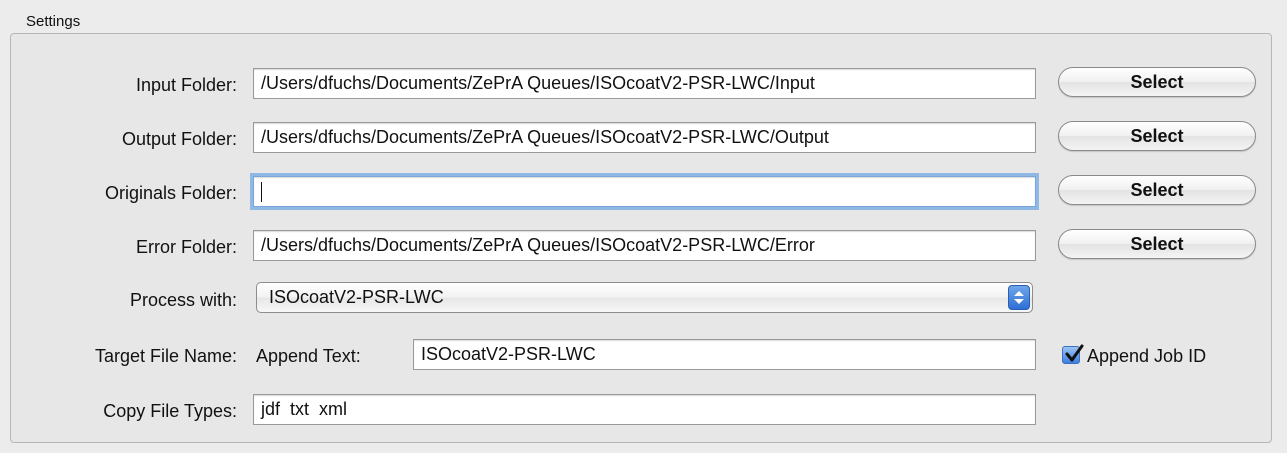 This screenshot has height=453, width=1287. Describe the element at coordinates (1019, 297) in the screenshot. I see `updown-arrows-icon` at that location.